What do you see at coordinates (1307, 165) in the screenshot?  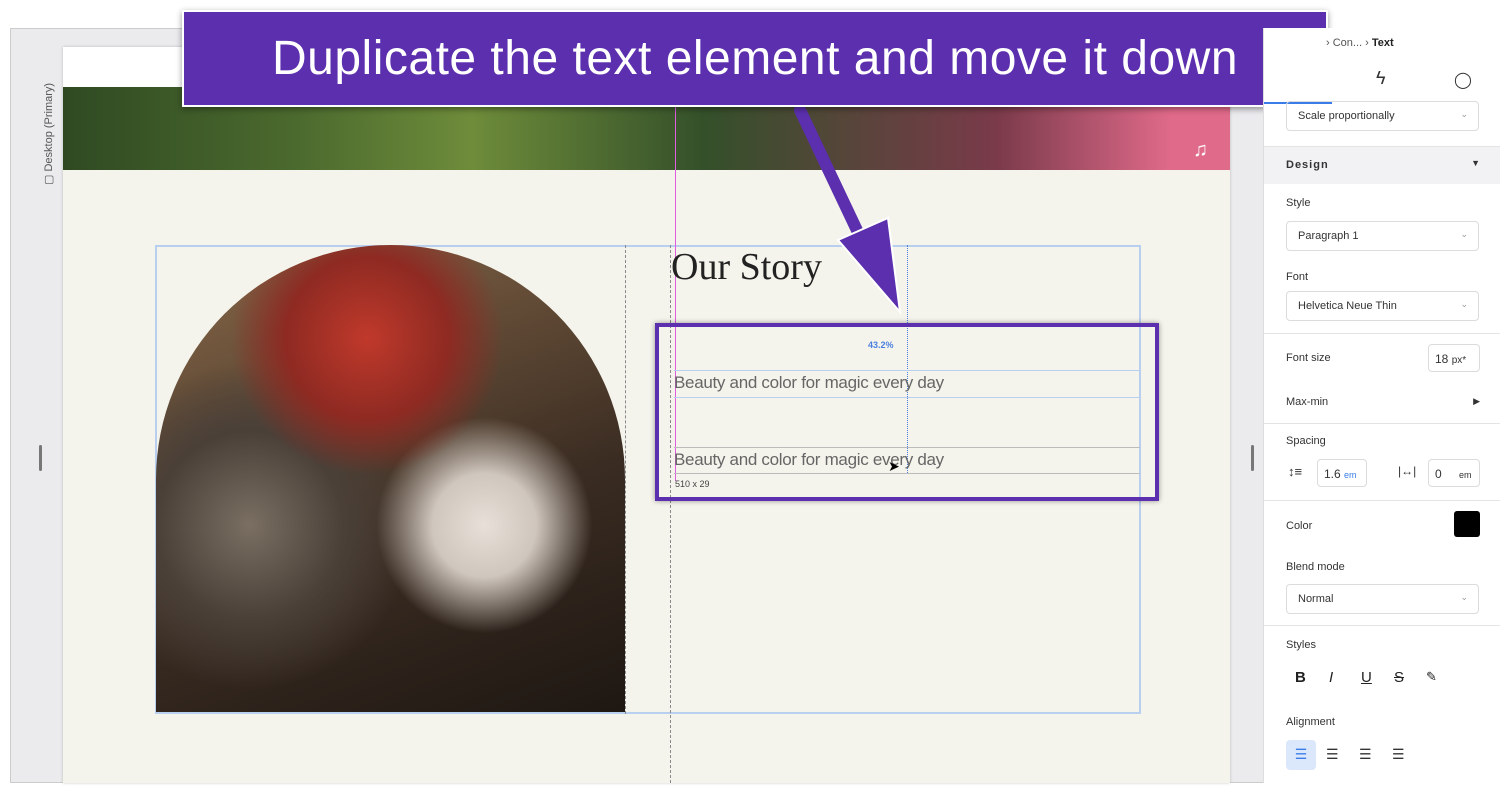 I see `design-section-title: Design` at bounding box center [1307, 165].